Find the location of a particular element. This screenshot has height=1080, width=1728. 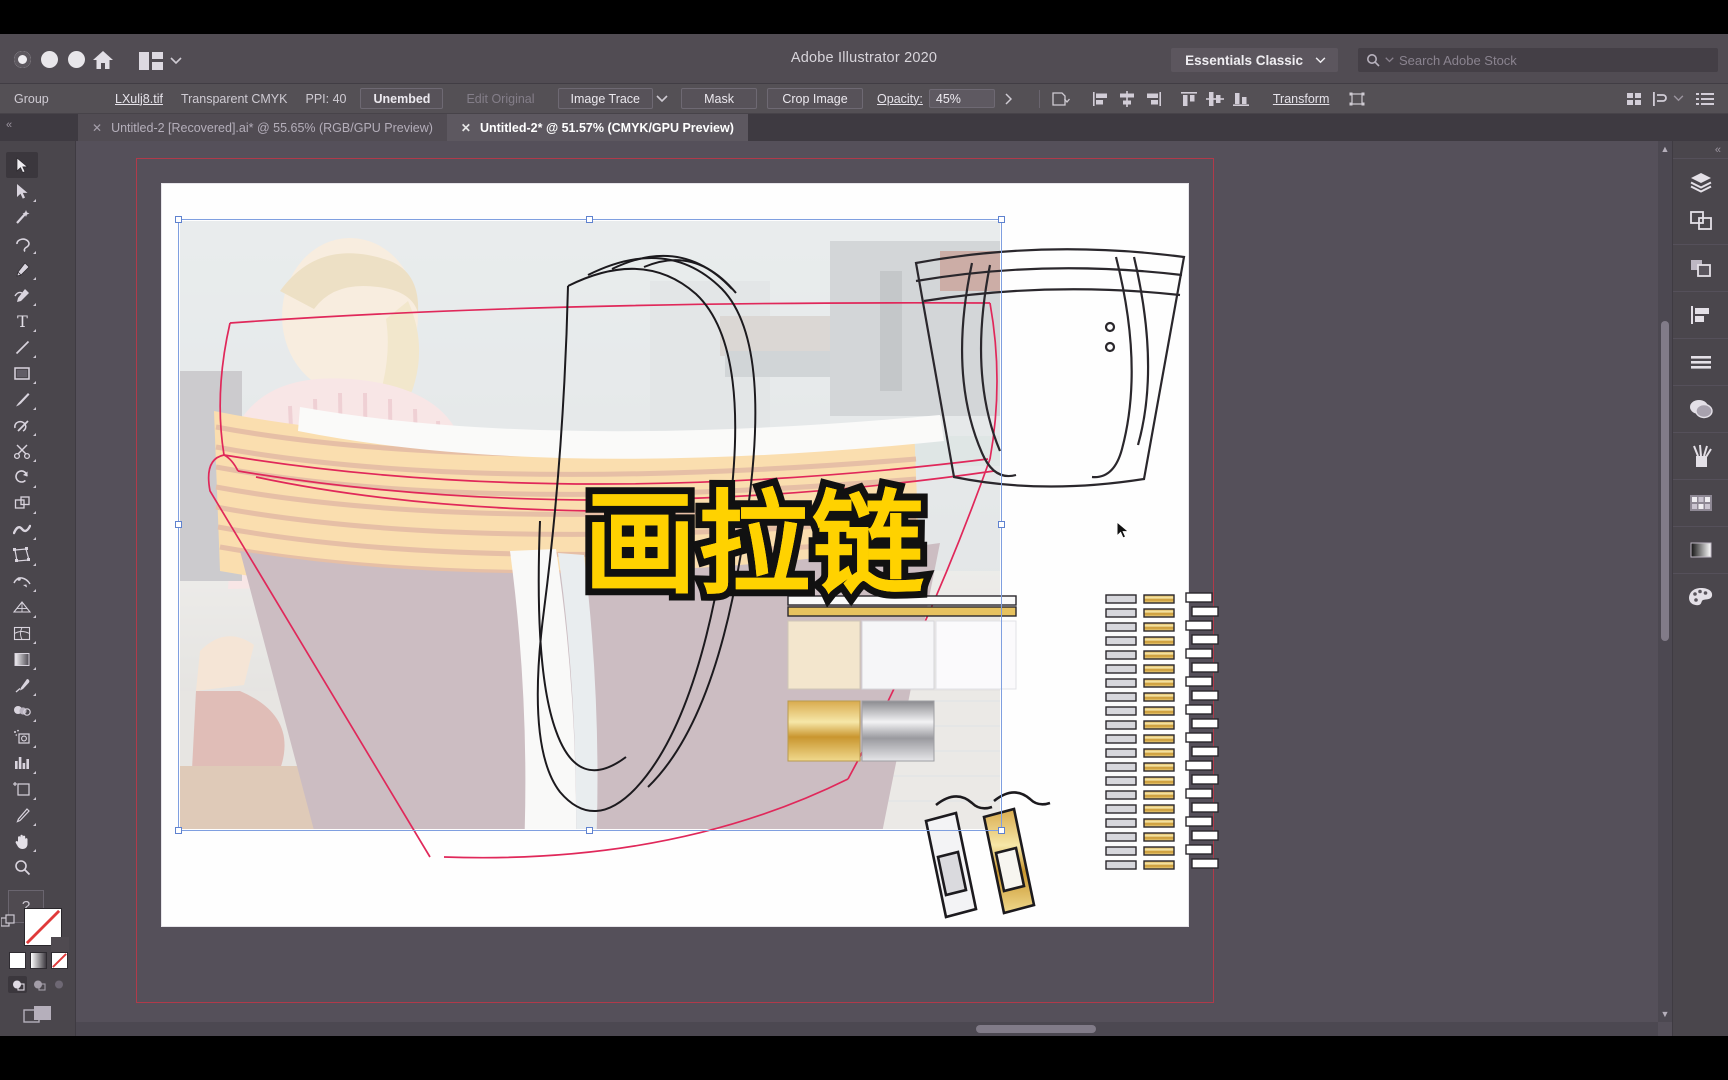

align-top-icon is located at coordinates (1189, 99).